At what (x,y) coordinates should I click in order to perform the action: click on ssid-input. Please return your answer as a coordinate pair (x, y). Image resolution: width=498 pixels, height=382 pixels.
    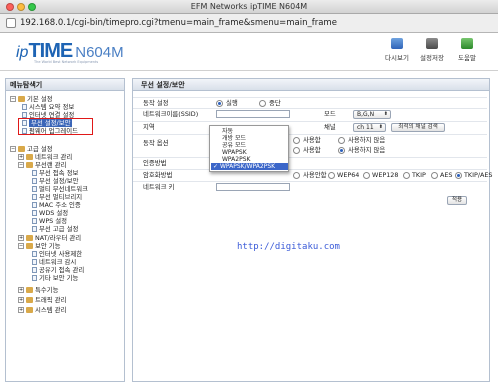
    Looking at the image, I should click on (253, 114).